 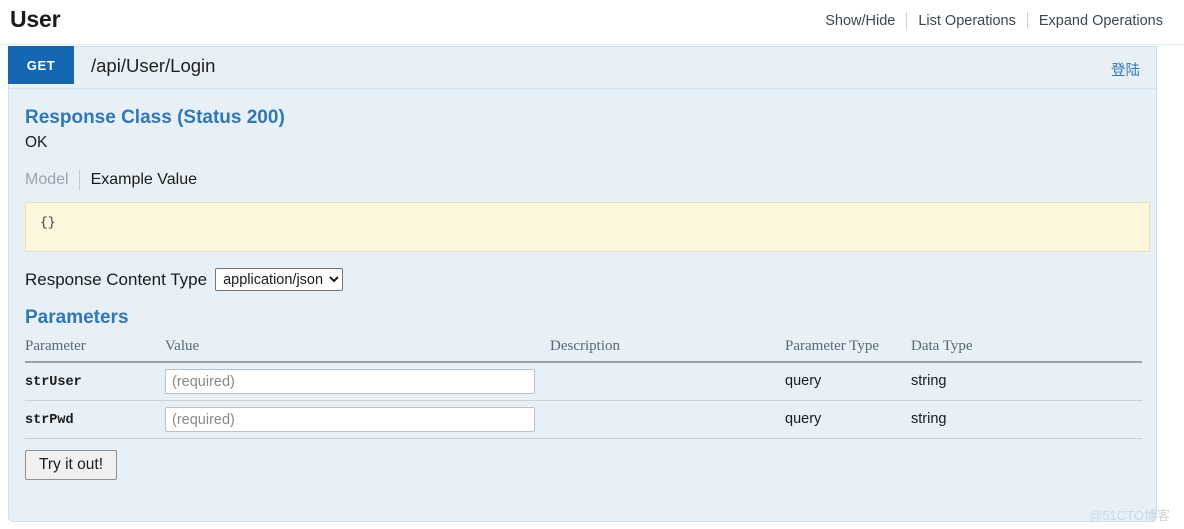 What do you see at coordinates (53, 383) in the screenshot?
I see `parameter-name: strUser` at bounding box center [53, 383].